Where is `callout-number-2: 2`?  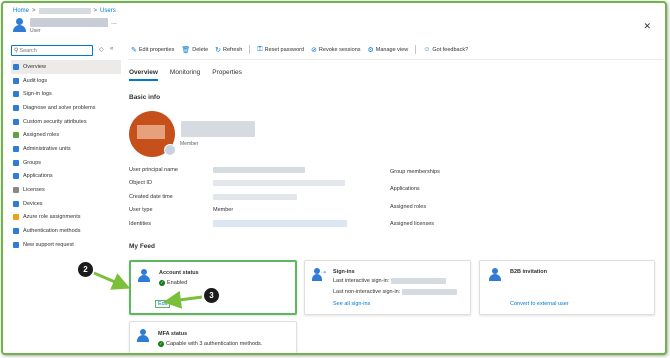
callout-number-2: 2 is located at coordinates (85, 269).